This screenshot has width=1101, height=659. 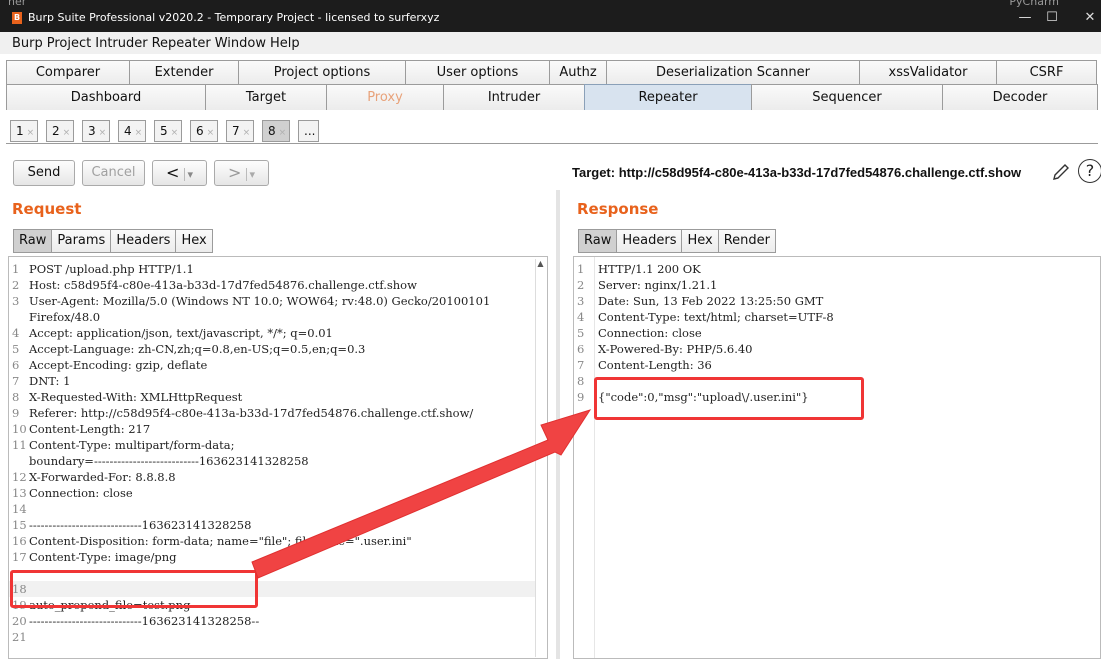 I want to click on repeater-tab-7: 7 ×, so click(x=240, y=131).